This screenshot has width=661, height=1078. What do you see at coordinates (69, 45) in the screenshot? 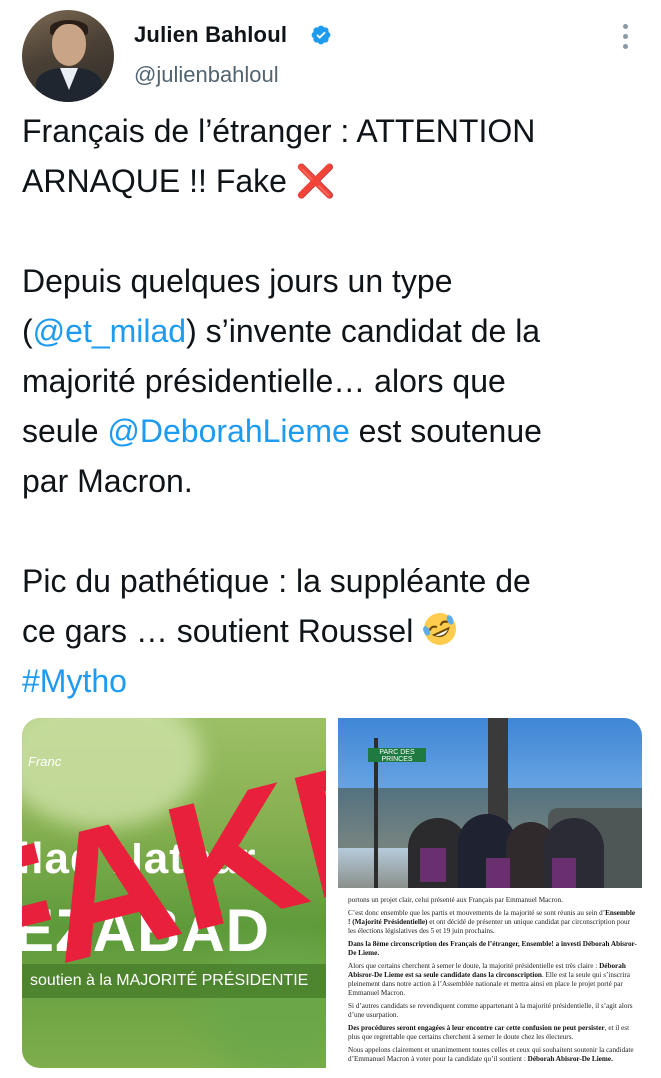
I see `avatar-face` at bounding box center [69, 45].